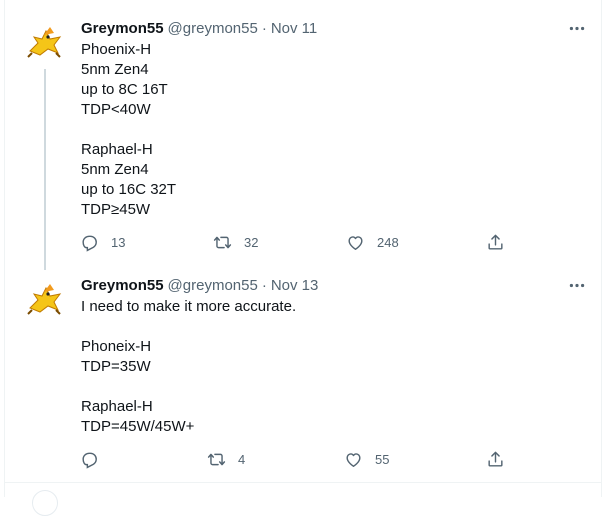 This screenshot has height=516, width=606. Describe the element at coordinates (295, 285) in the screenshot. I see `tweet-date: Nov 13` at that location.